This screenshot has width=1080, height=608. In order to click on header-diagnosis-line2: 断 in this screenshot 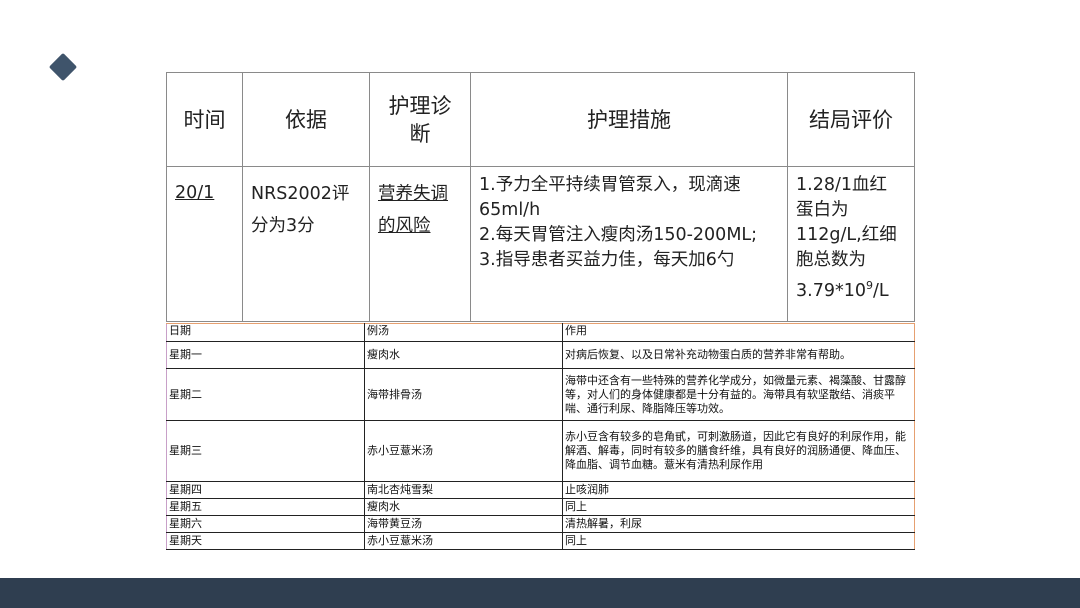, I will do `click(420, 133)`.